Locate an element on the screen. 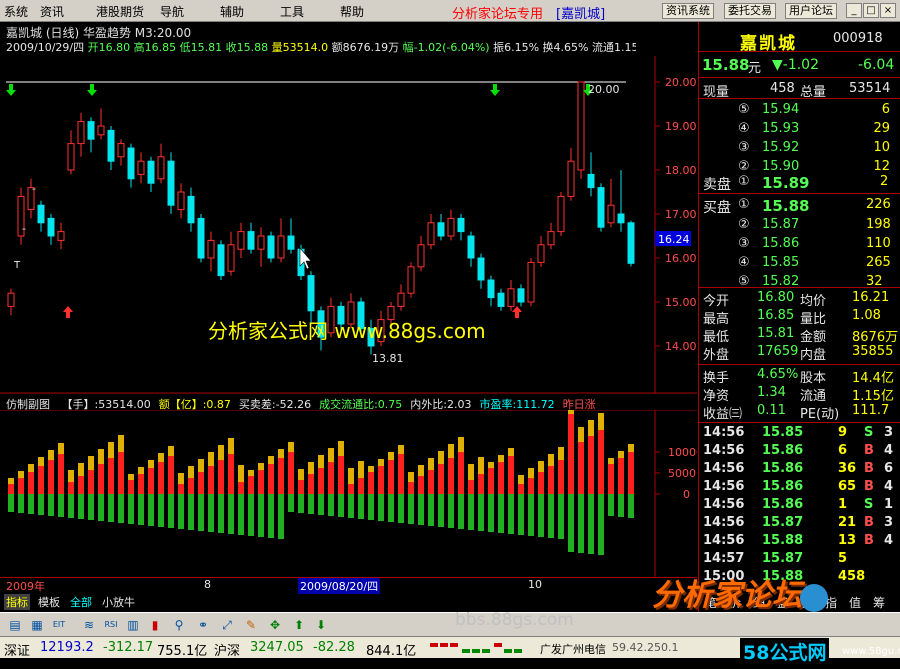 The width and height of the screenshot is (900, 669). price-axis-label: 14.00 is located at coordinates (681, 346).